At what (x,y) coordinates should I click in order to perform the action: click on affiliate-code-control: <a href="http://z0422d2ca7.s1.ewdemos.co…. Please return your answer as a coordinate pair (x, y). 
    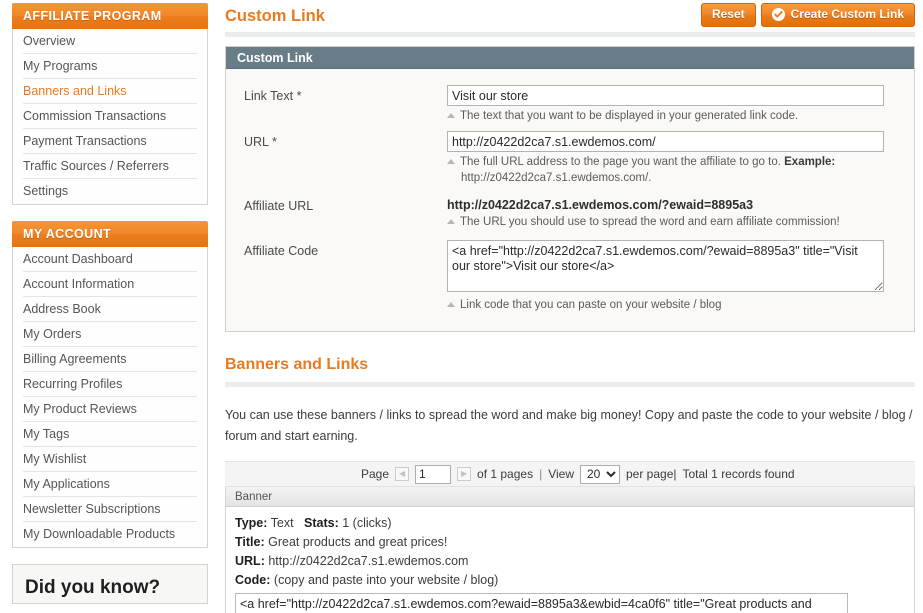
    Looking at the image, I should click on (671, 276).